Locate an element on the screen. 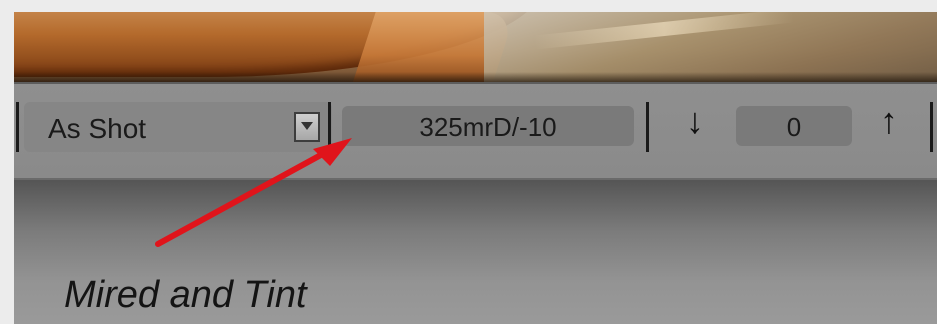 This screenshot has width=937, height=324. up-arrow-icon: ↑ is located at coordinates (889, 121).